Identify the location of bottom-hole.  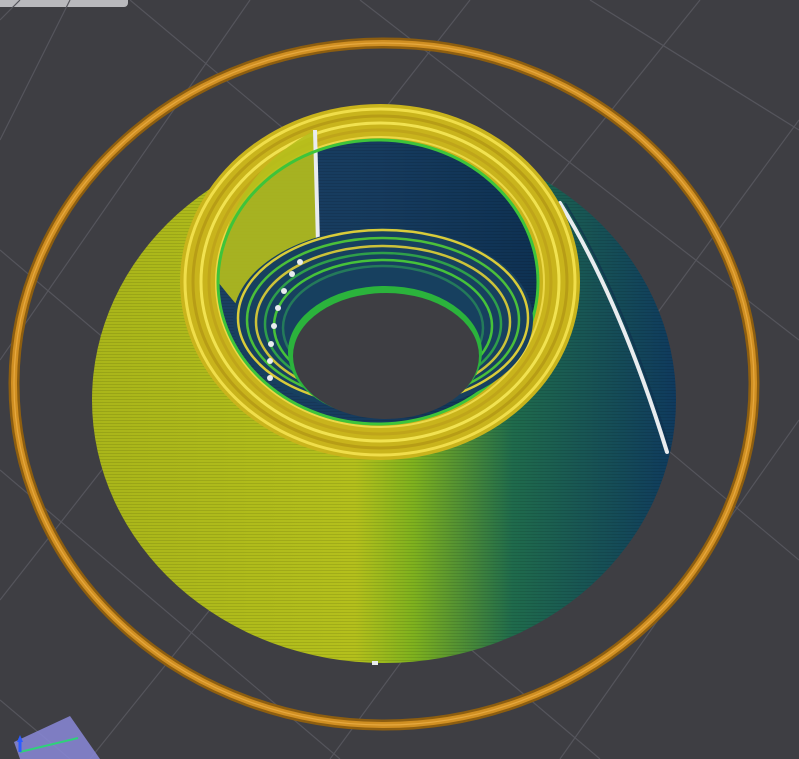
(386, 356).